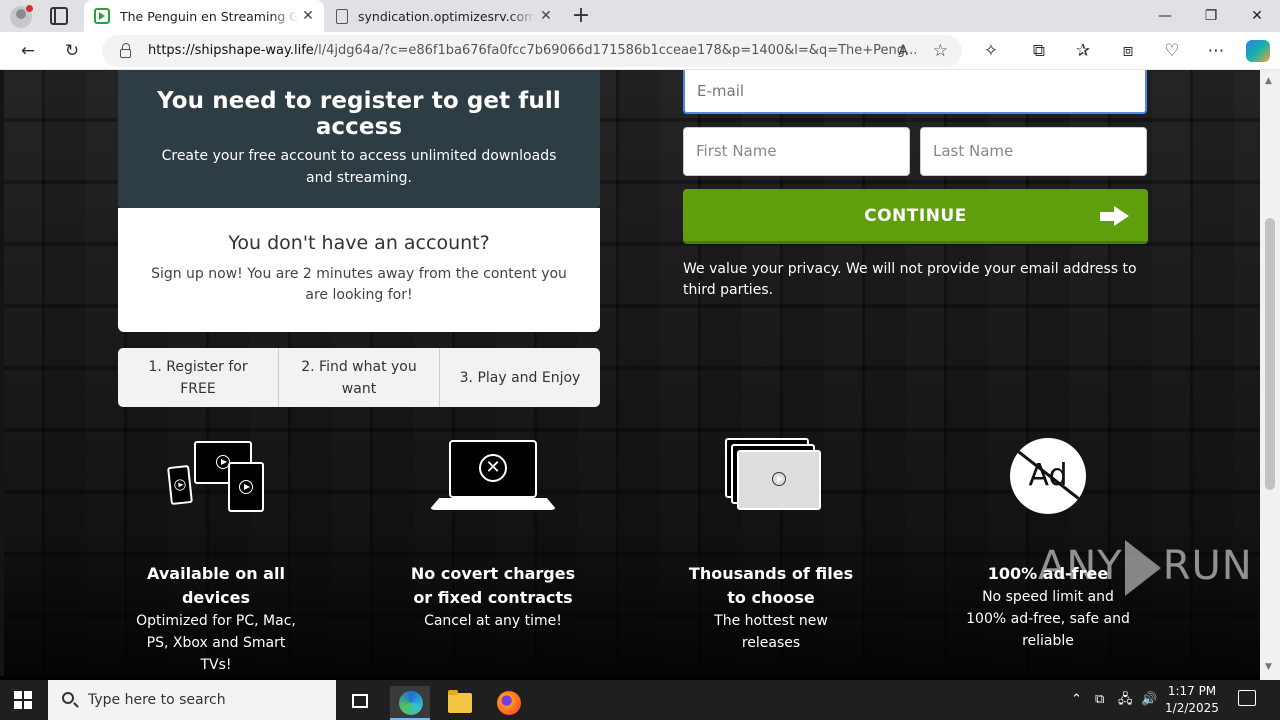  Describe the element at coordinates (125, 50) in the screenshot. I see `lock-icon` at that location.